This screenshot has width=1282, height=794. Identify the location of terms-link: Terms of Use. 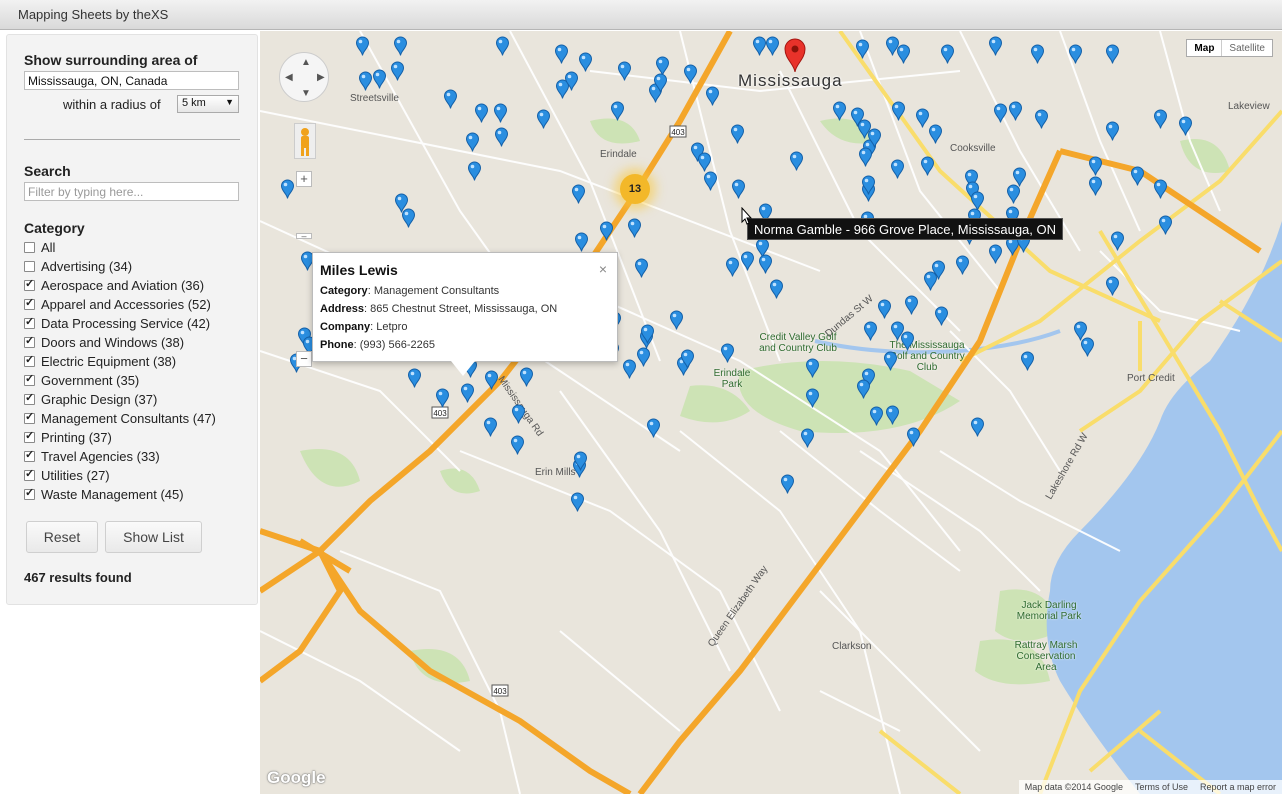
(1161, 787).